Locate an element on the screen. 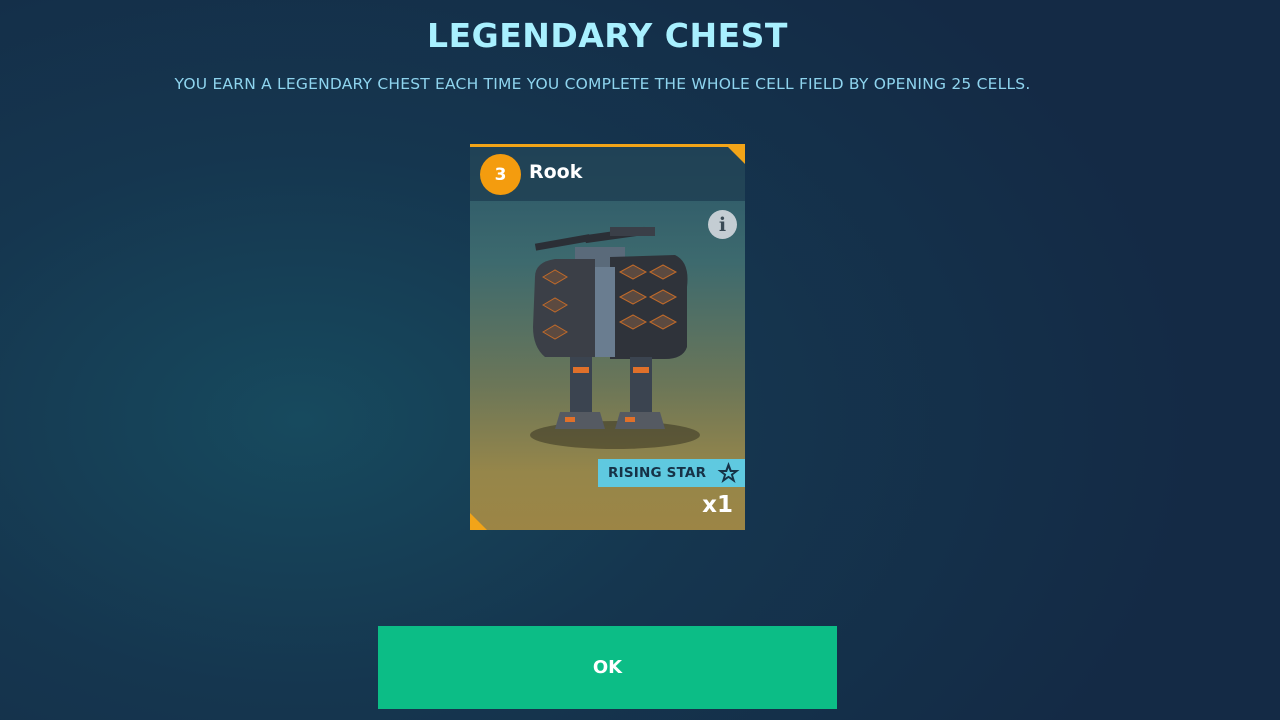  reward-card: 3 Rook i RISING STAR x1 is located at coordinates (607, 337).